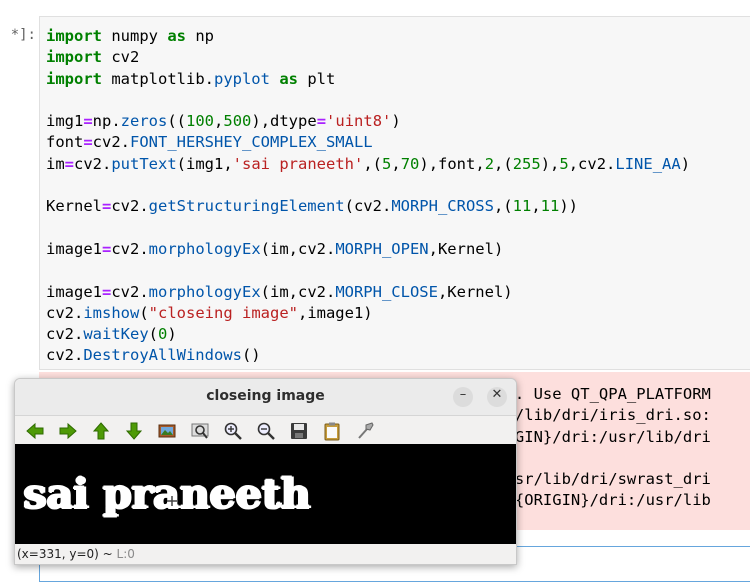 The width and height of the screenshot is (750, 583). I want to click on code-token: ,image1), so click(335, 312).